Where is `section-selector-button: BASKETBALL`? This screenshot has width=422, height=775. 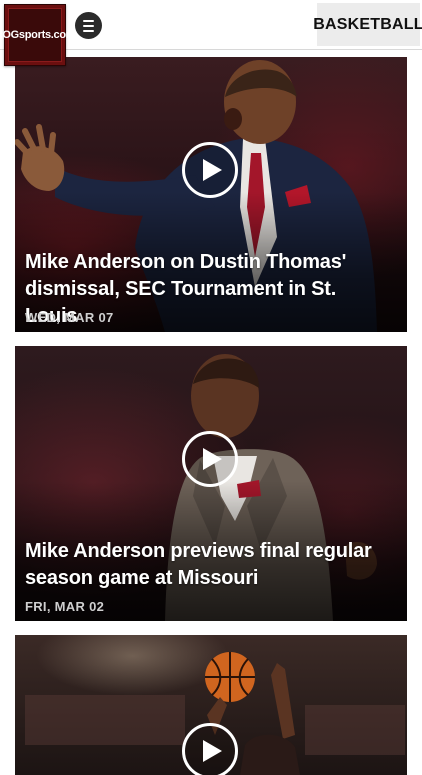 section-selector-button: BASKETBALL is located at coordinates (367, 24).